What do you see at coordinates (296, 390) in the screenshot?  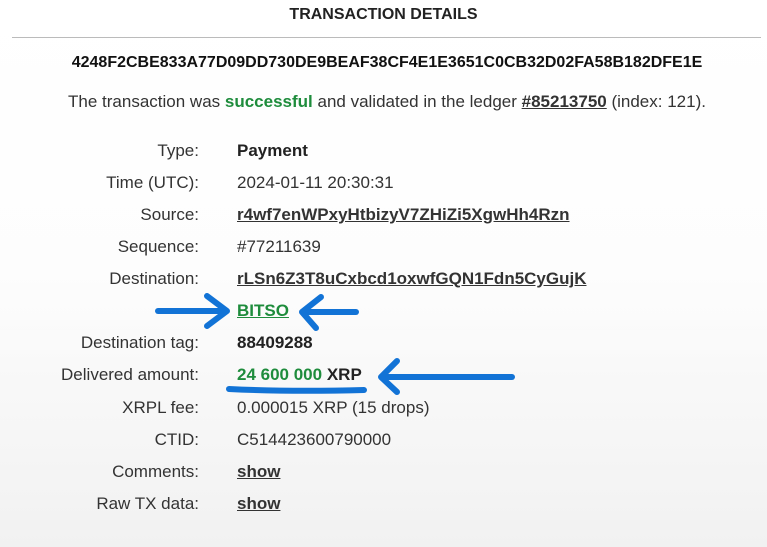 I see `underline-mark` at bounding box center [296, 390].